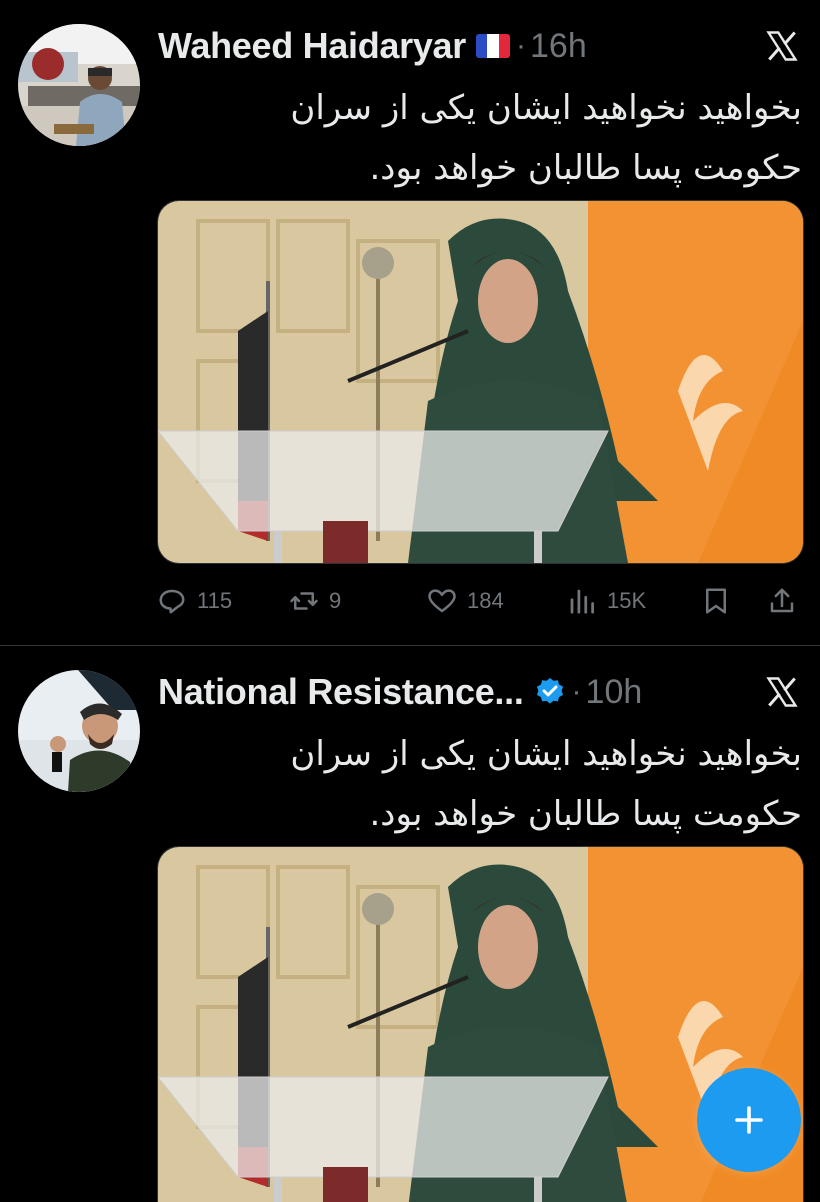  I want to click on tweet-actions: 115 9 184 15K, so click(479, 606).